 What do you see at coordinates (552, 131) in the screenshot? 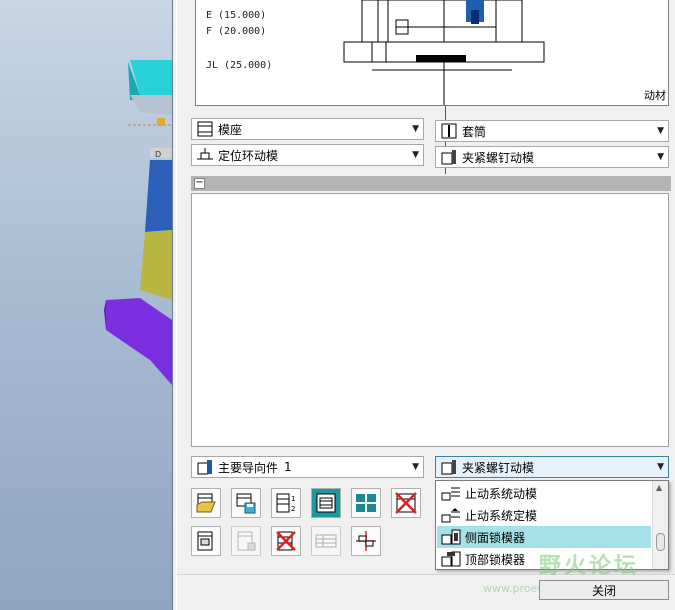
I see `component-type-dropdown-right: 套筒 ▼` at bounding box center [552, 131].